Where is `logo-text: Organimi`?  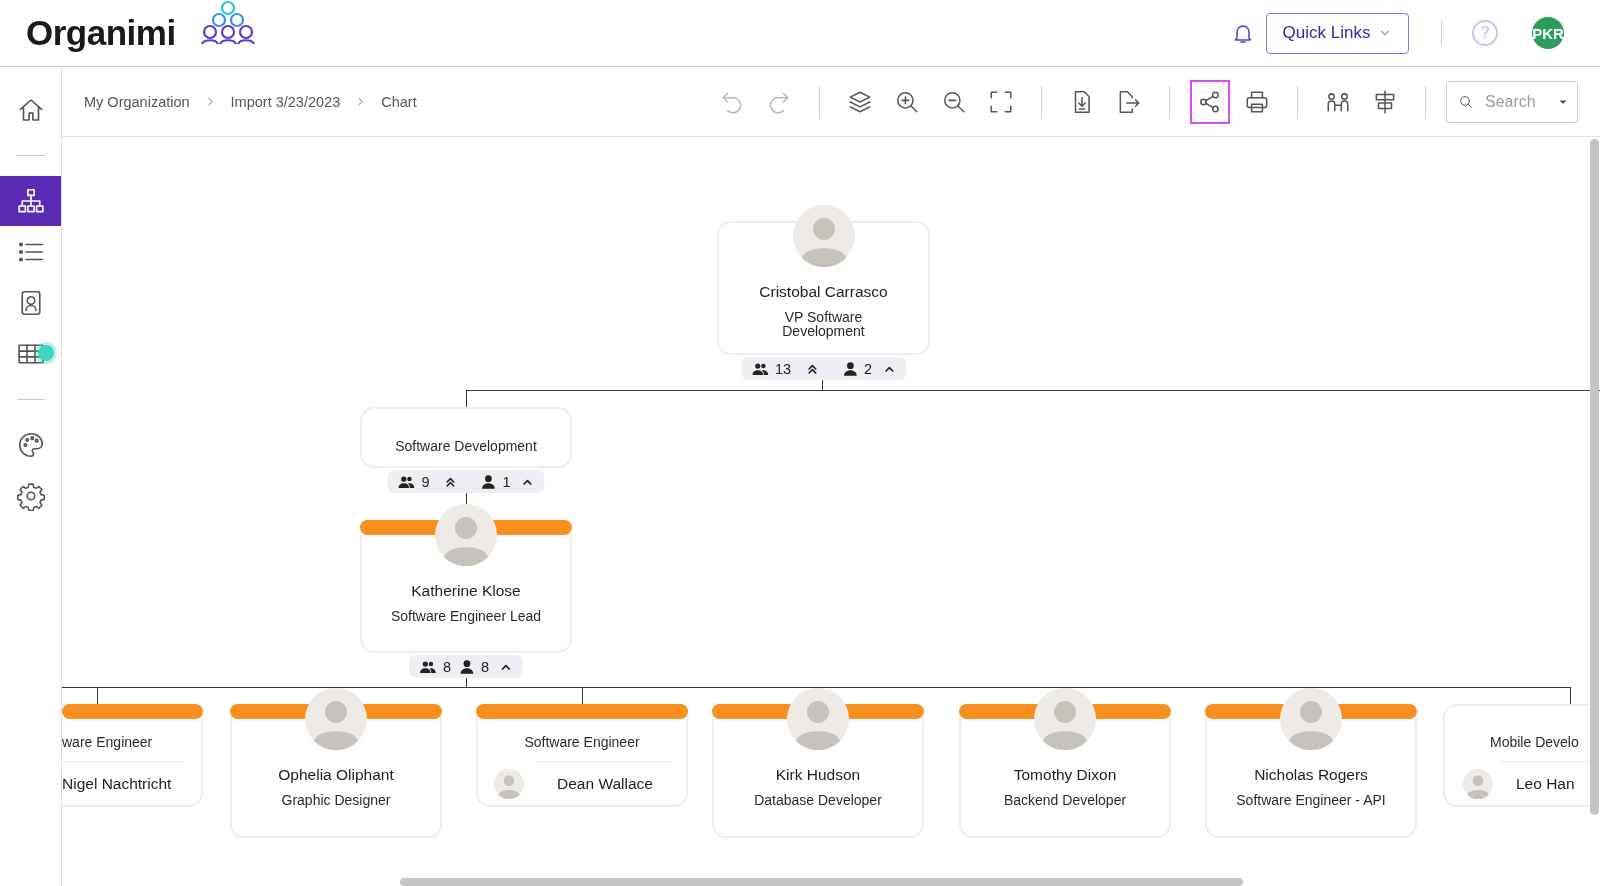
logo-text: Organimi is located at coordinates (101, 33).